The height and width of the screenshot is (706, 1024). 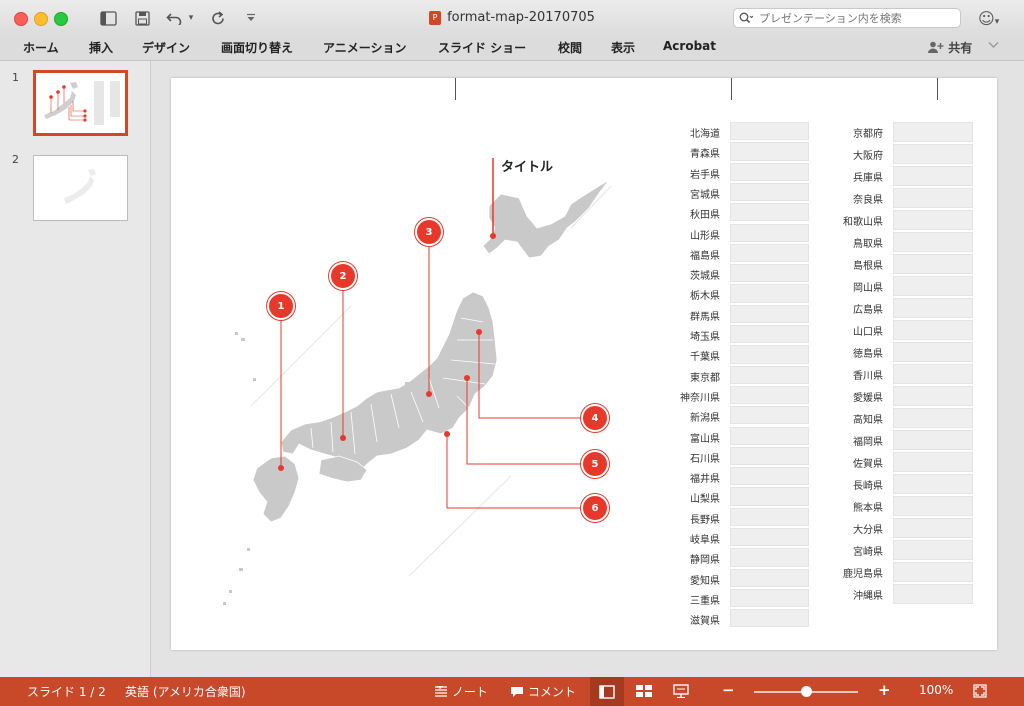 What do you see at coordinates (993, 45) in the screenshot?
I see `collapse-ribbon-chevron-icon` at bounding box center [993, 45].